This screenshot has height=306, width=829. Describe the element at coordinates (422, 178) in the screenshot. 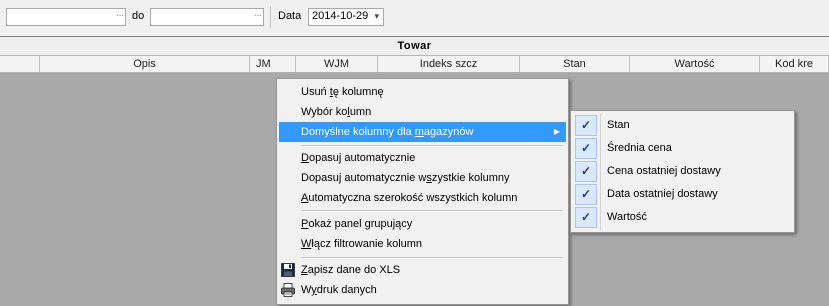

I see `menu-item-auto-fit-all: Dopasuj automatycznie wszystkie kolumny` at that location.